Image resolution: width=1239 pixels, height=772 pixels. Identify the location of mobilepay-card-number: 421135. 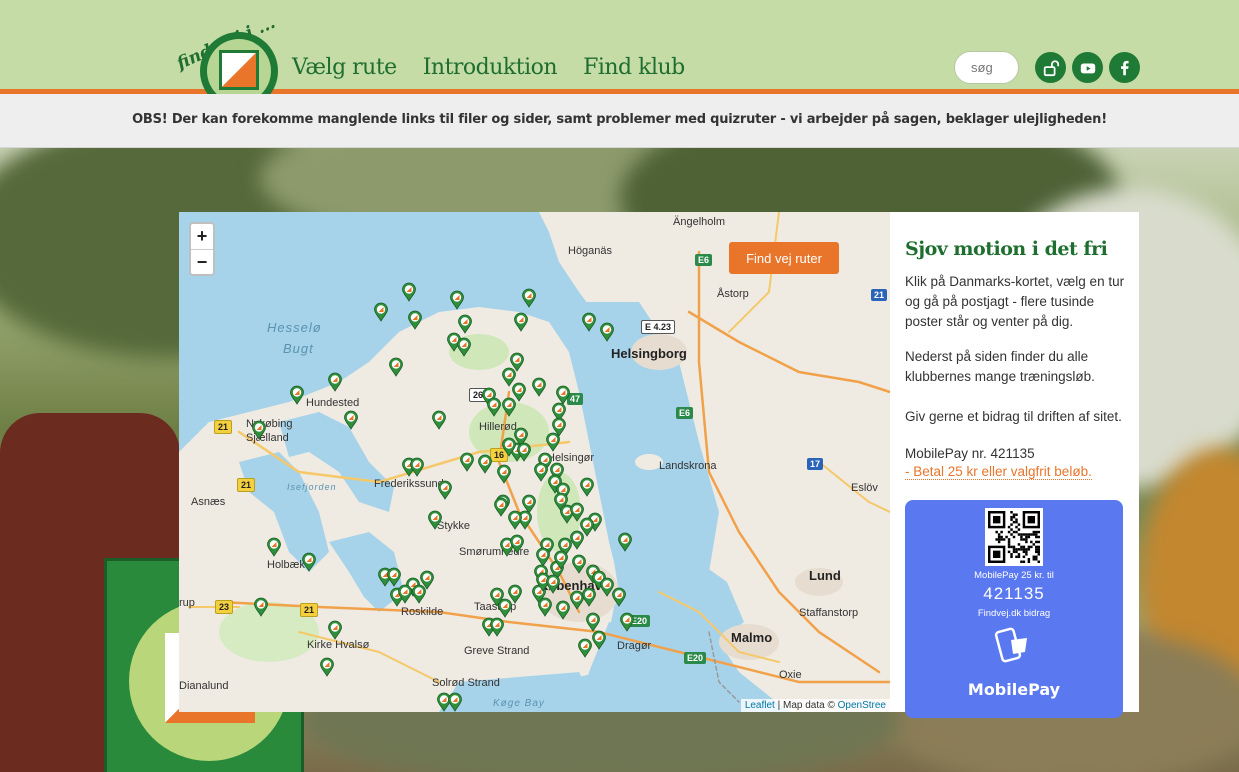
(1014, 593).